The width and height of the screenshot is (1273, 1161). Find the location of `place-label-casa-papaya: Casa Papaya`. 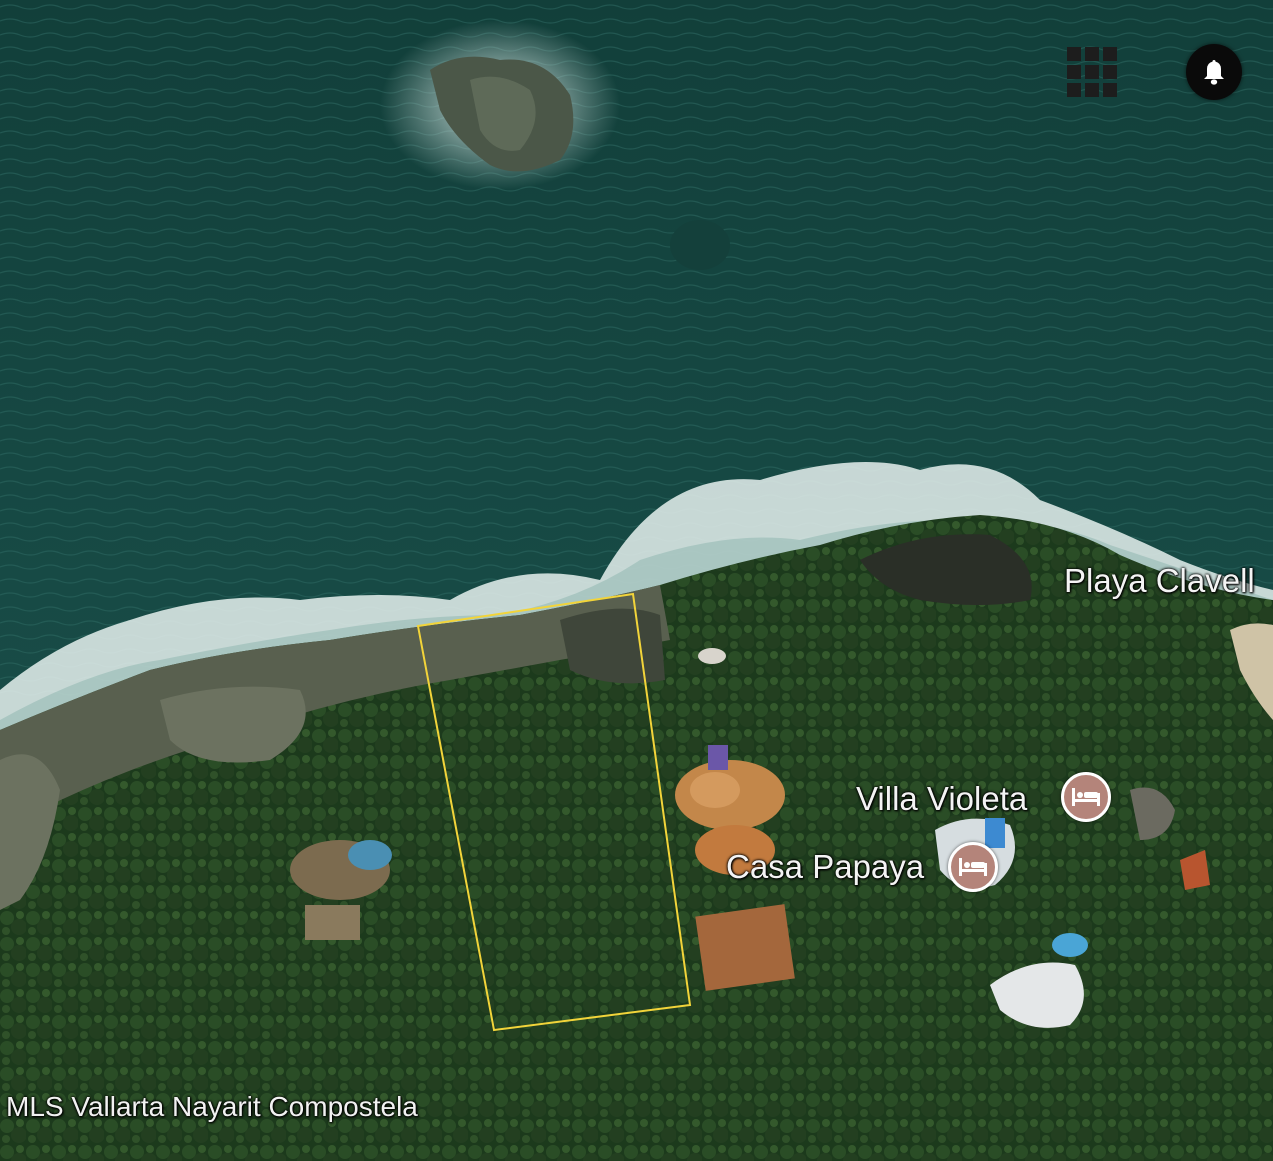

place-label-casa-papaya: Casa Papaya is located at coordinates (825, 866).